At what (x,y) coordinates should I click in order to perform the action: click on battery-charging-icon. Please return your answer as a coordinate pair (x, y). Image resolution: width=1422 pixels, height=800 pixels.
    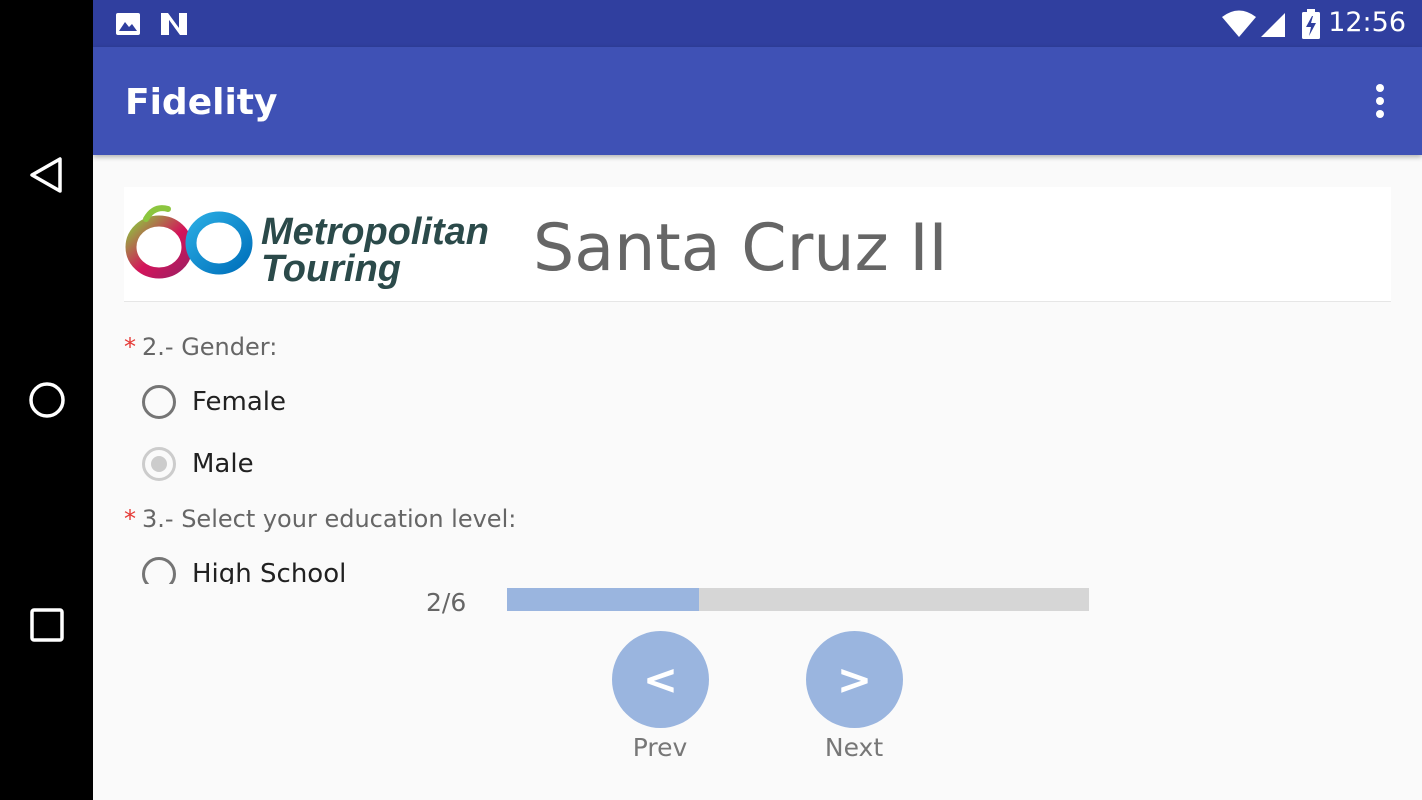
    Looking at the image, I should click on (1311, 24).